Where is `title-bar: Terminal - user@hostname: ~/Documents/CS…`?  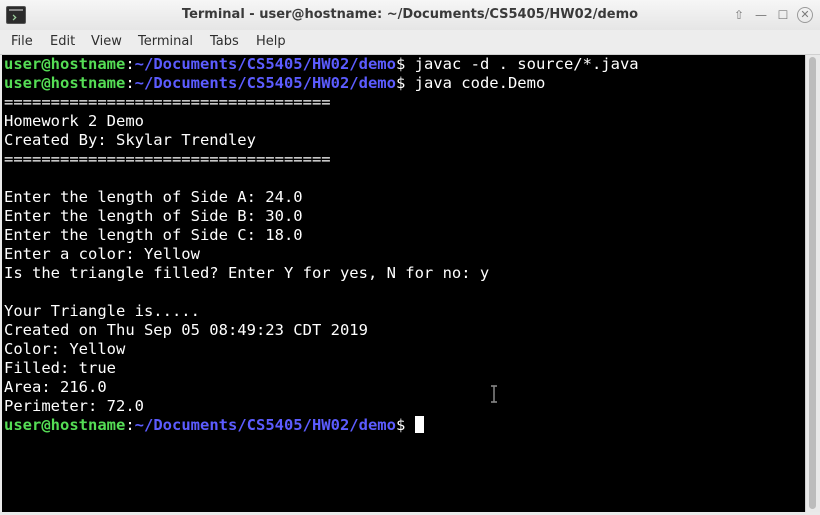
title-bar: Terminal - user@hostname: ~/Documents/CS… is located at coordinates (410, 15).